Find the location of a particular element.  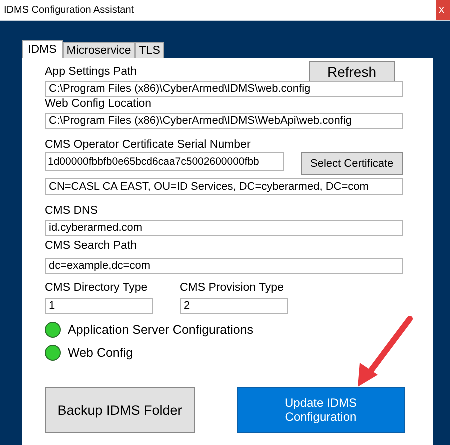

input-field: CN=CASL CA EAST, OU=ID Services, DC=cyberarmed, DC=com is located at coordinates (224, 186).